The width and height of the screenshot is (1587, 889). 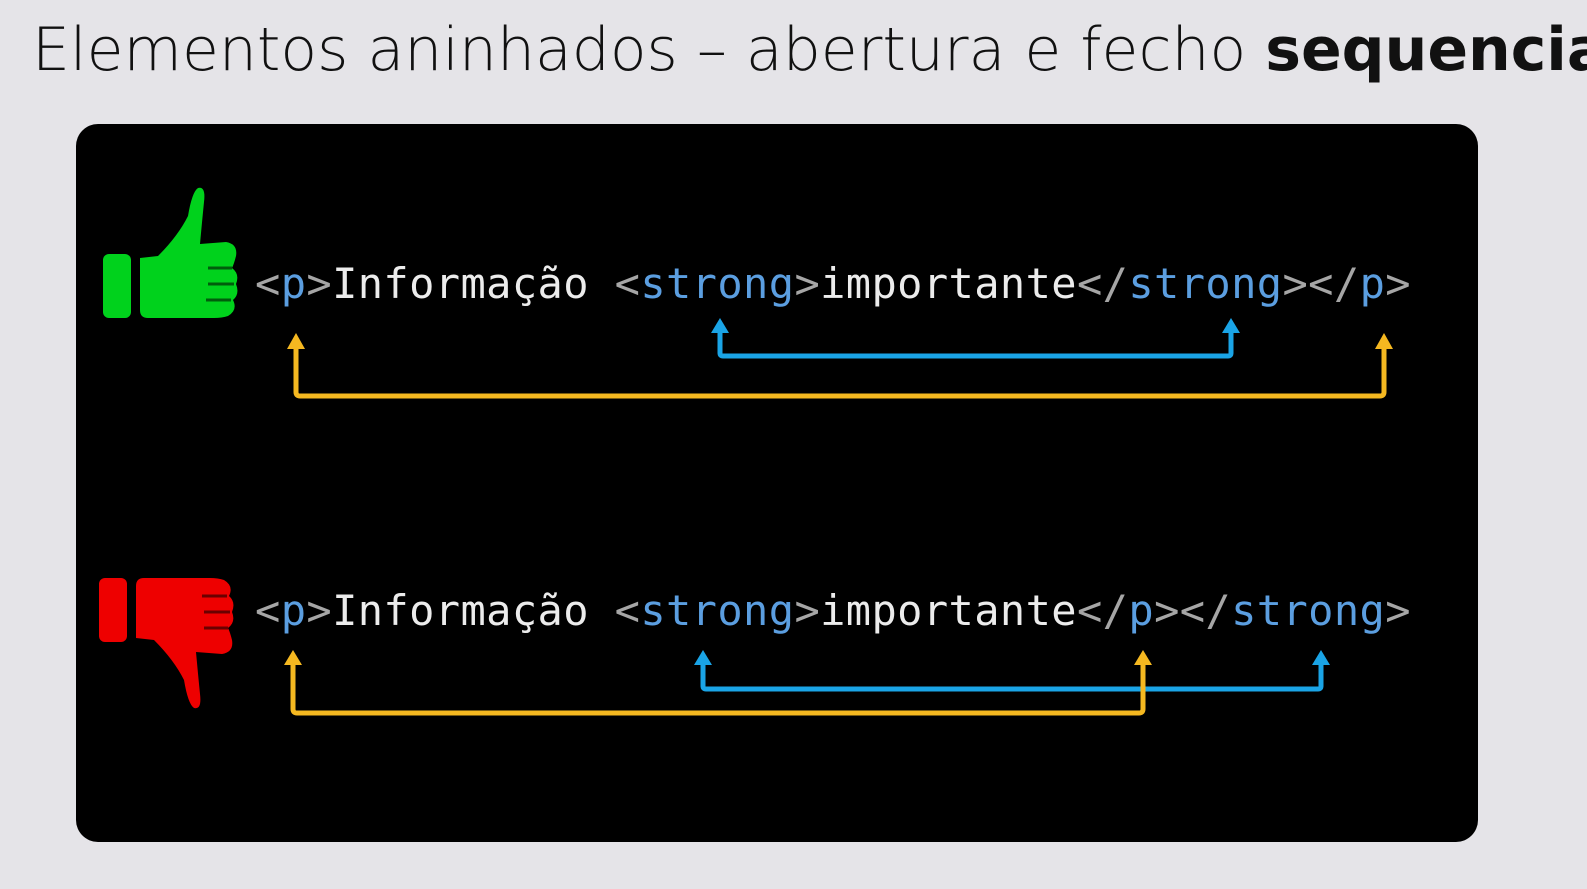 I want to click on correct-strong-bracket, so click(x=975, y=344).